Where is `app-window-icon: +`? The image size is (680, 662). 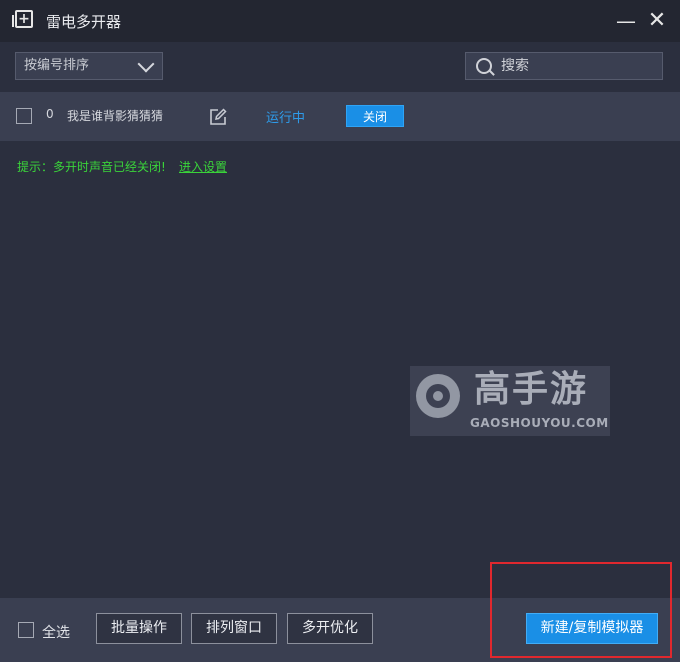
app-window-icon: + is located at coordinates (22, 19).